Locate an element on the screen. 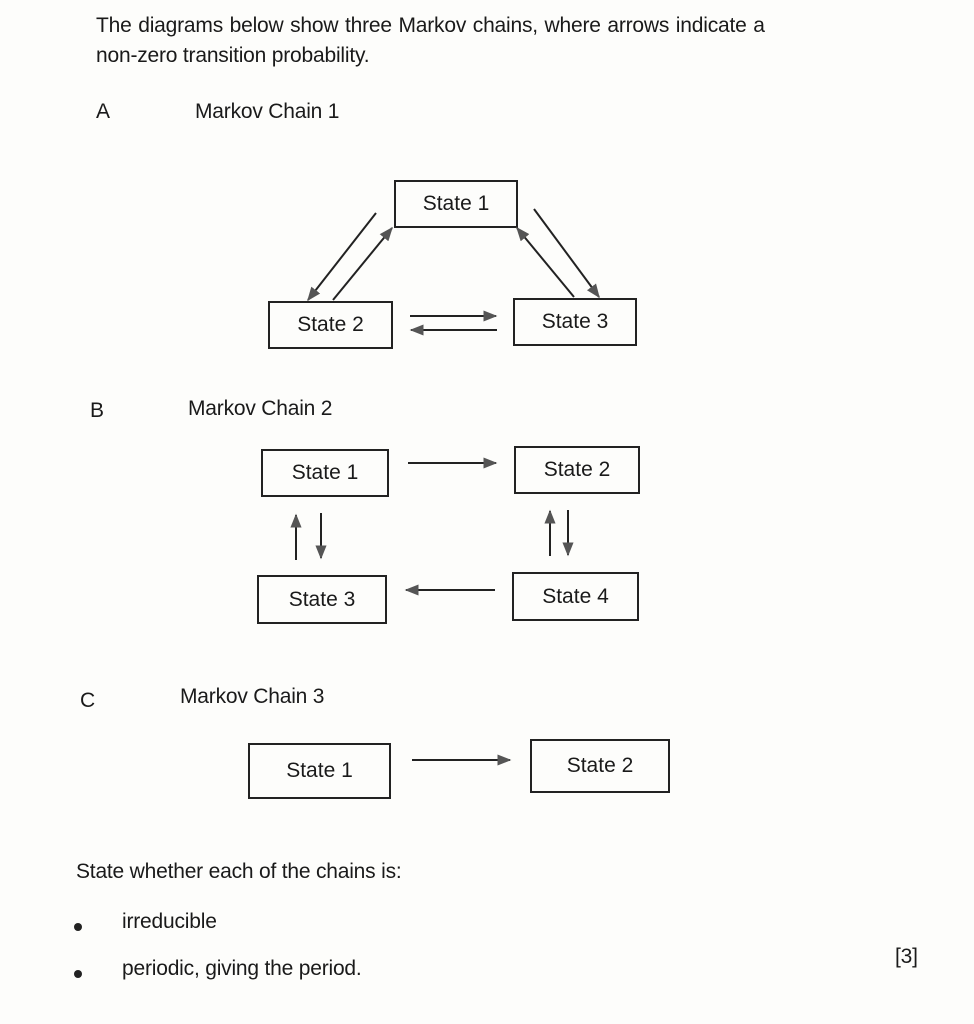 This screenshot has width=974, height=1024. bullet-irreducible: irreducible is located at coordinates (169, 921).